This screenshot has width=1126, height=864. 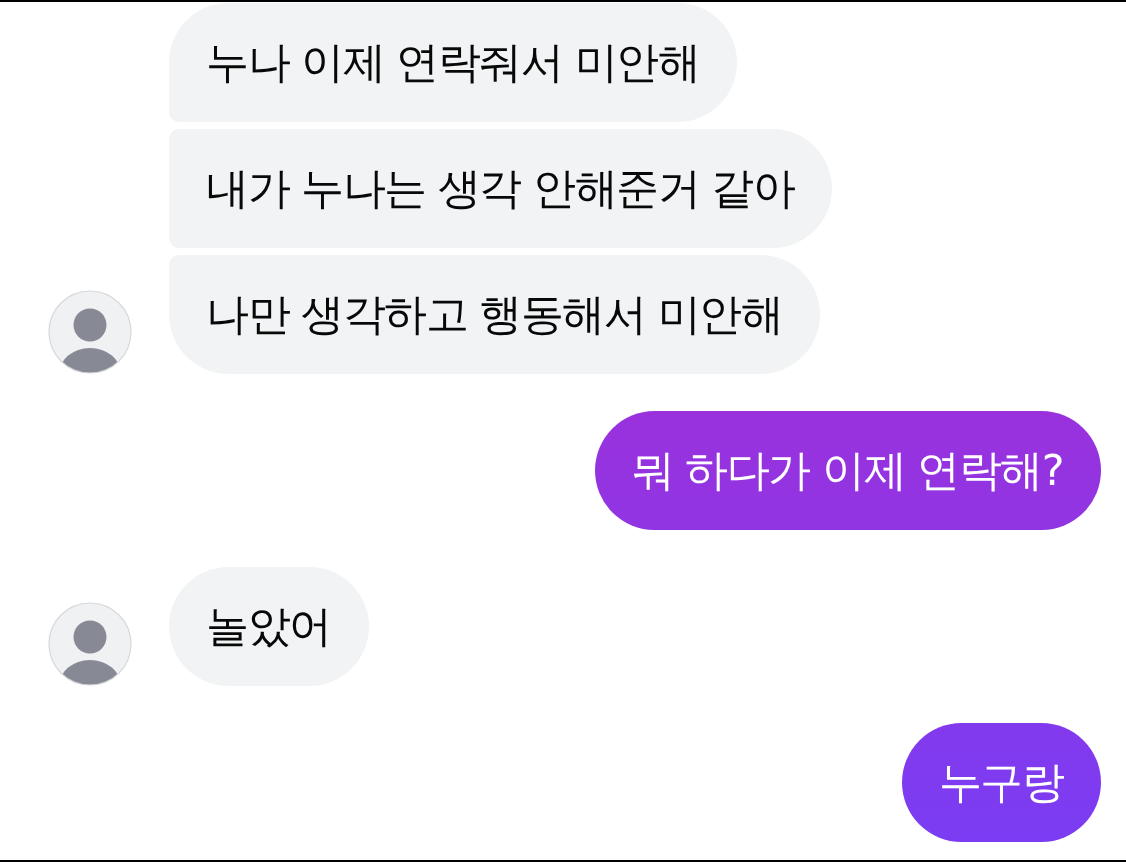 What do you see at coordinates (1001, 782) in the screenshot?
I see `message-bubble: 누구랑` at bounding box center [1001, 782].